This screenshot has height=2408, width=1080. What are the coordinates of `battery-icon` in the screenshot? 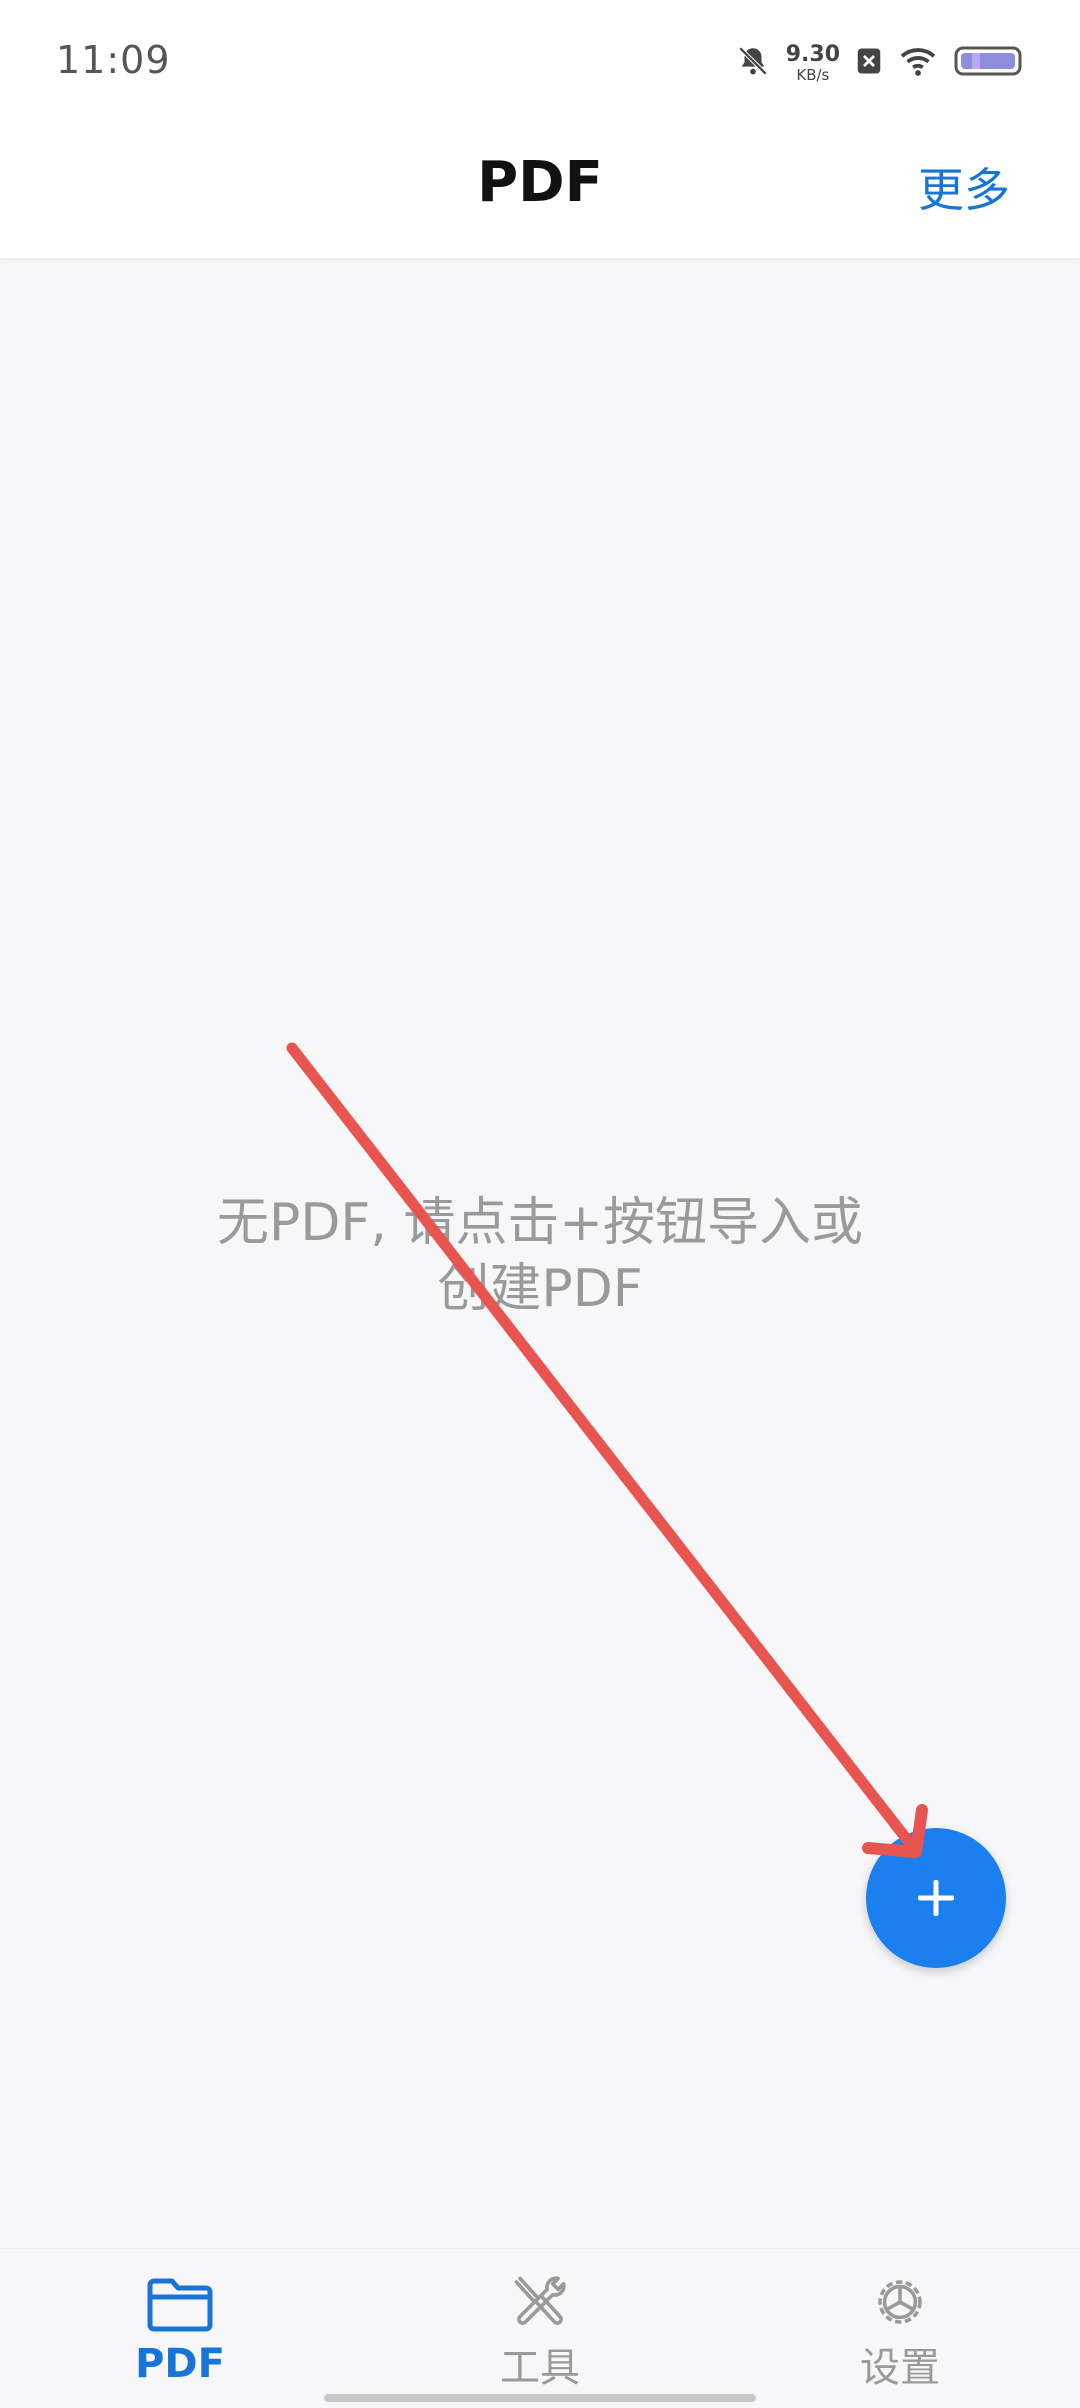 It's located at (989, 63).